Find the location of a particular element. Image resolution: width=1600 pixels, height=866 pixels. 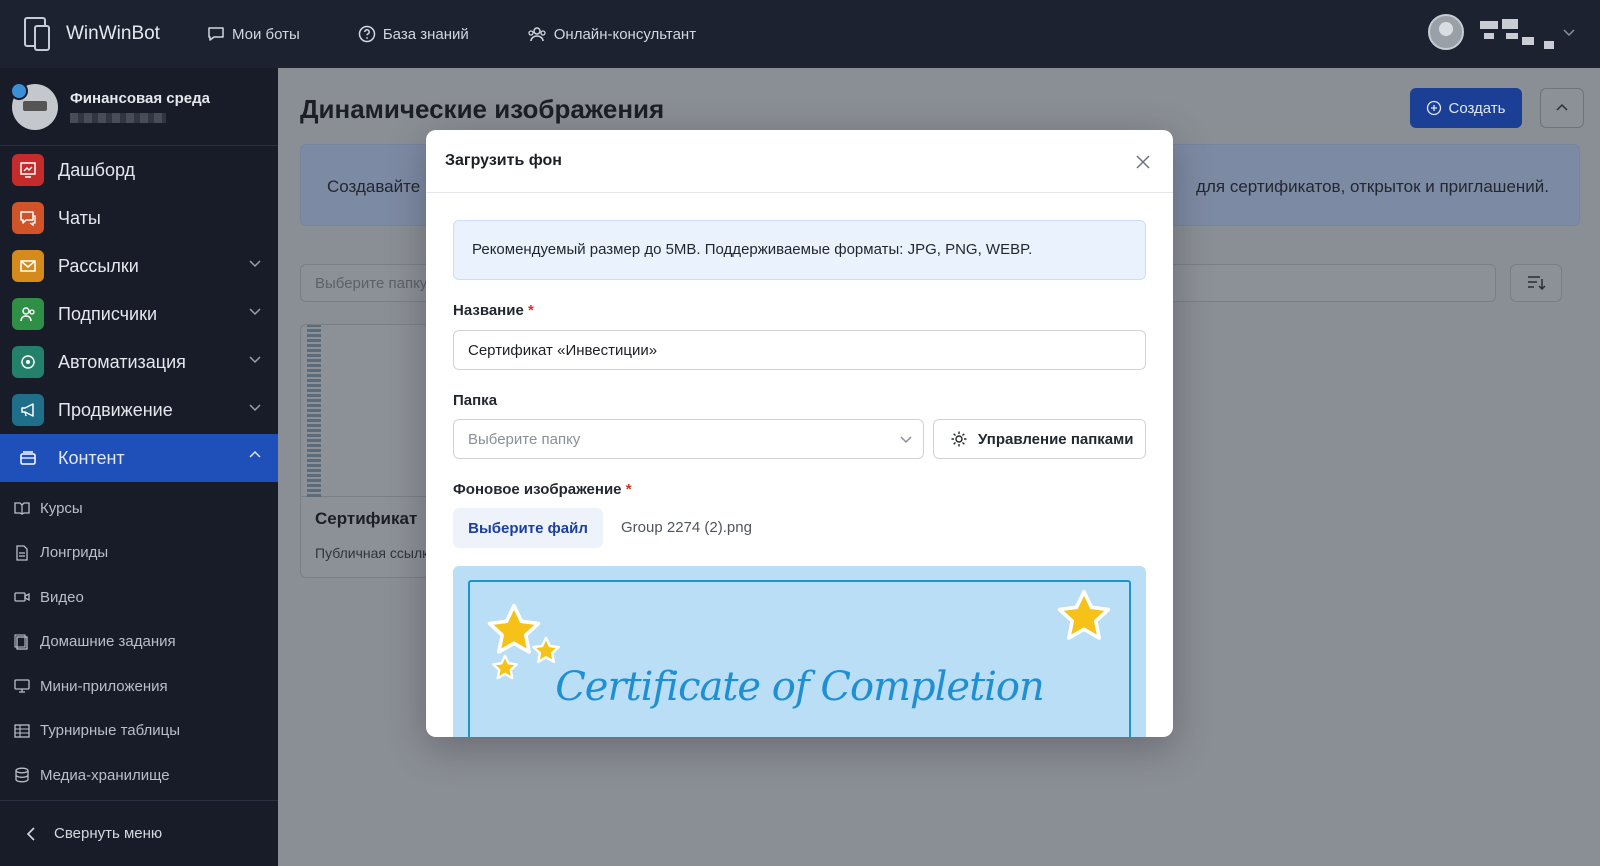

modal-header: Загрузить фон is located at coordinates (799, 161).